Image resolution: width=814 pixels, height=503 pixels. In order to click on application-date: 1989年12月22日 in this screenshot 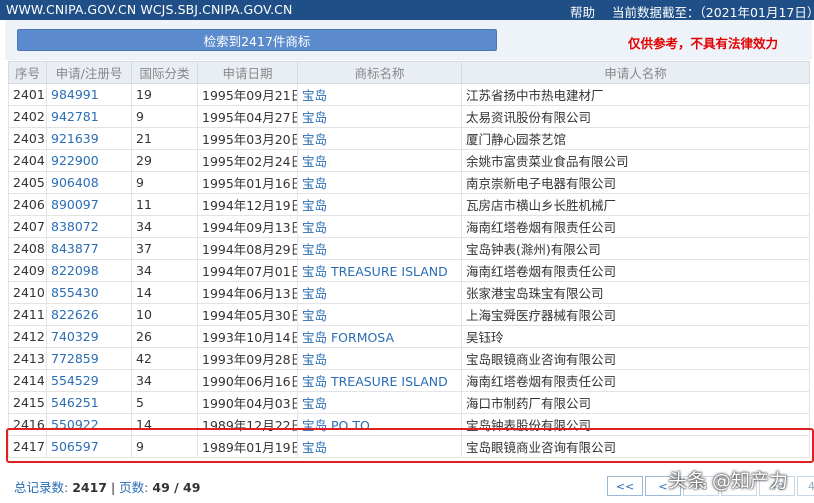, I will do `click(247, 424)`.